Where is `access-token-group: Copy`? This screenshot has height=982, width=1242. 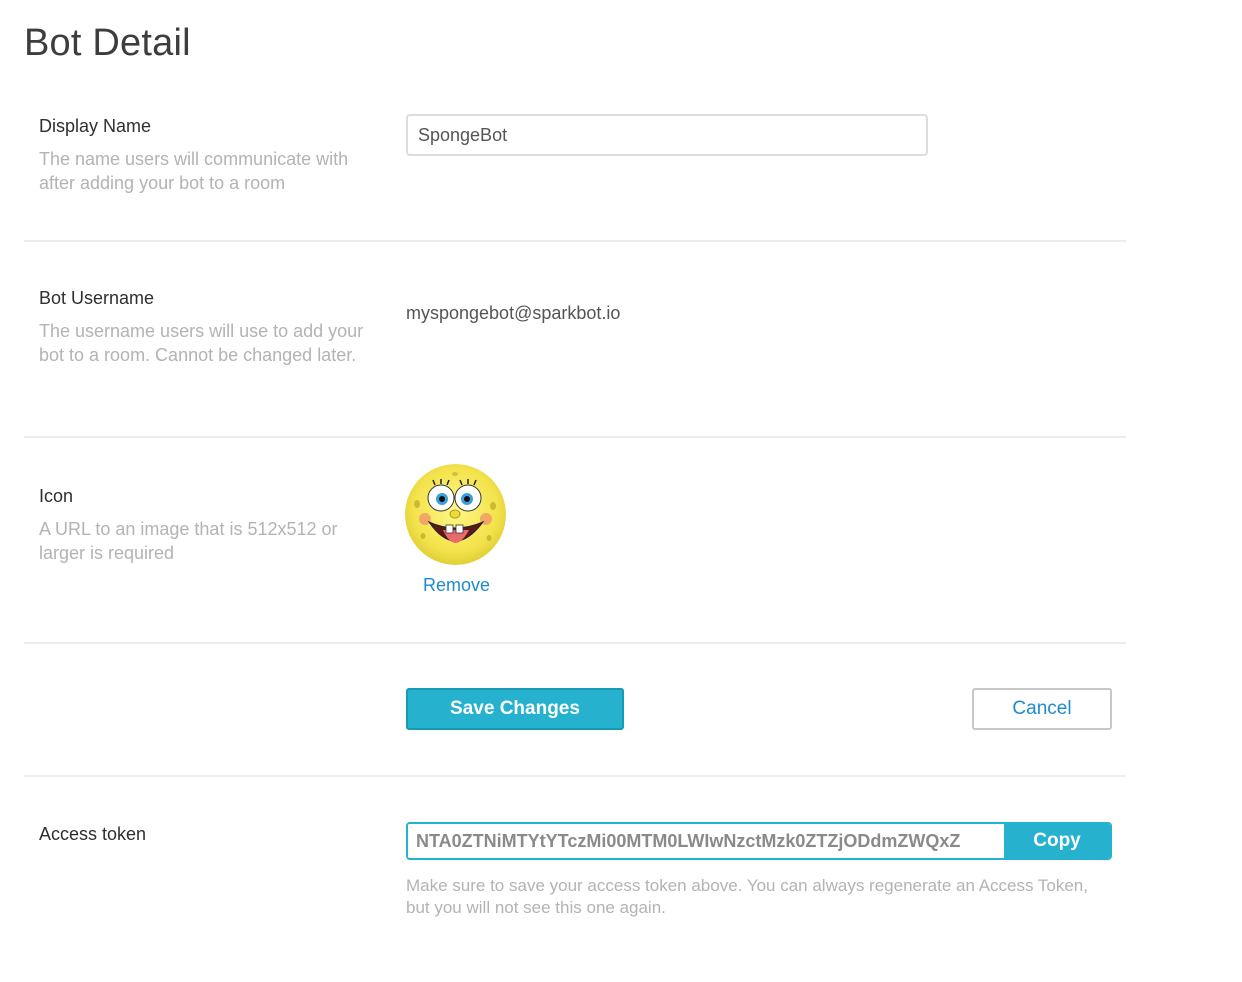 access-token-group: Copy is located at coordinates (759, 841).